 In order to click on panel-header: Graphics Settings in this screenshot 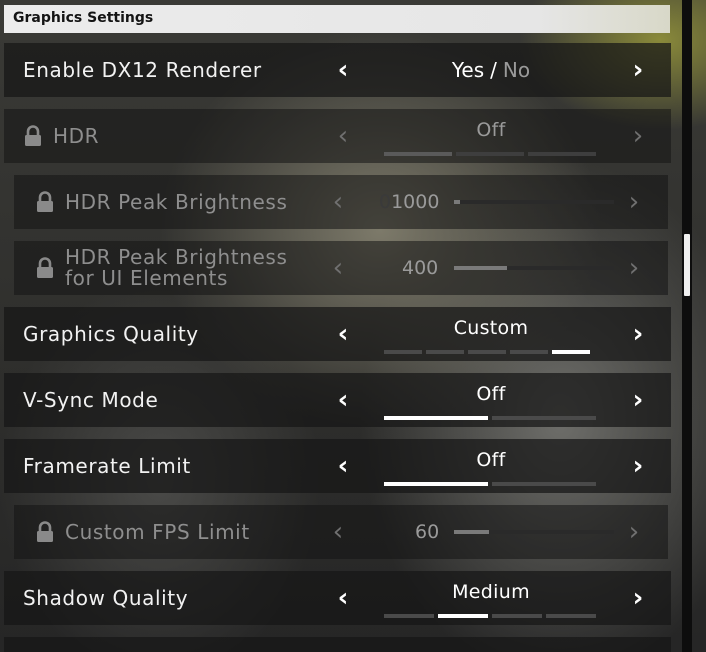, I will do `click(337, 19)`.